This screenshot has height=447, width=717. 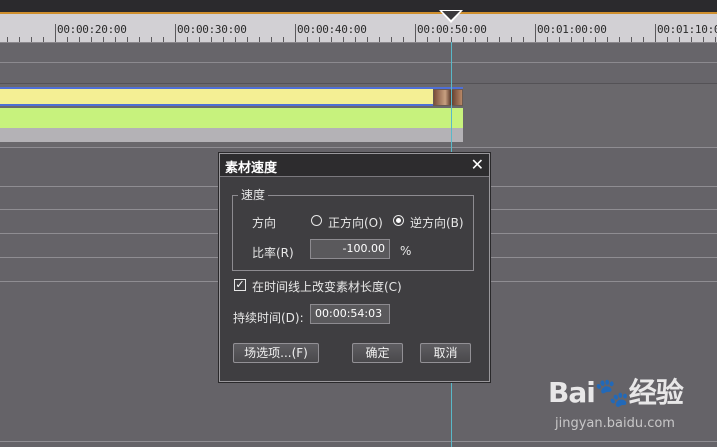 I want to click on direction-label: 方向, so click(x=264, y=223).